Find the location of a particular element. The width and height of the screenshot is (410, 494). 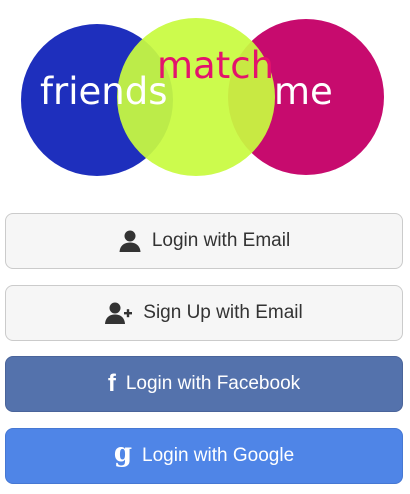

user-icon is located at coordinates (130, 241).